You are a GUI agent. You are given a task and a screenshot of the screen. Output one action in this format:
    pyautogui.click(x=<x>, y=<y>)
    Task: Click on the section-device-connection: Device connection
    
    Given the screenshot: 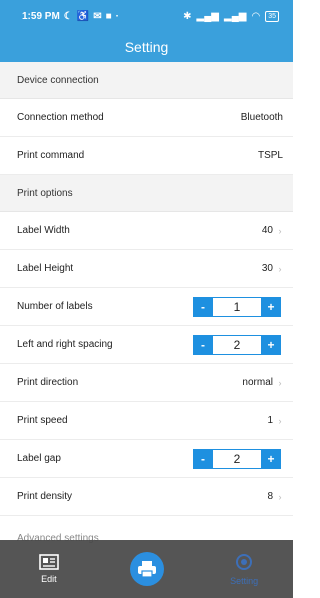 What is the action you would take?
    pyautogui.click(x=146, y=80)
    